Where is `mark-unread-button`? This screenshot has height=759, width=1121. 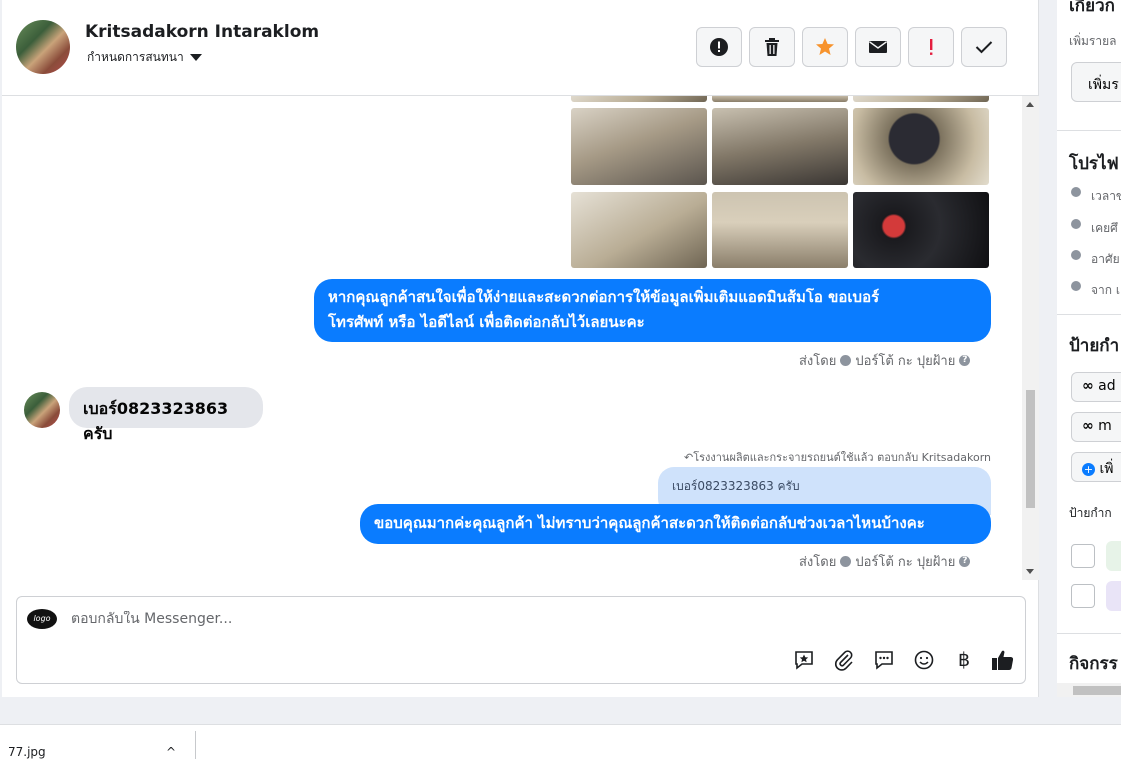 mark-unread-button is located at coordinates (878, 47).